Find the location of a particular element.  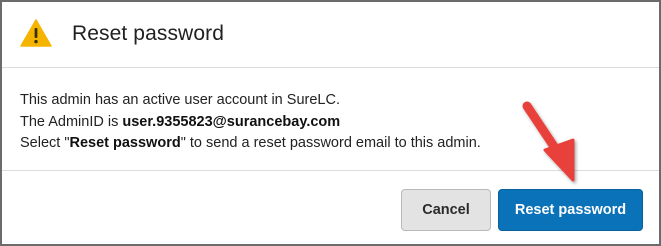

warning-icon is located at coordinates (36, 33).